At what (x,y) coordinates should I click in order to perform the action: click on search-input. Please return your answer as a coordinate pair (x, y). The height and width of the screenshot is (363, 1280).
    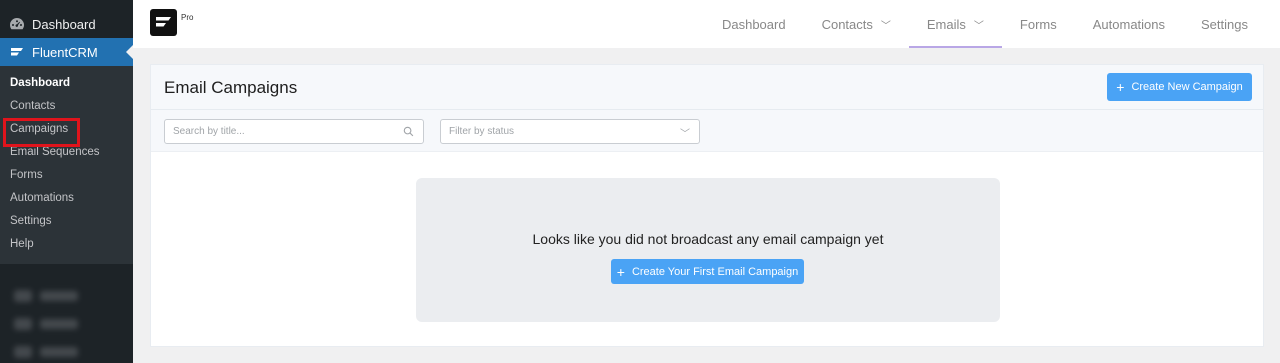
    Looking at the image, I should click on (277, 131).